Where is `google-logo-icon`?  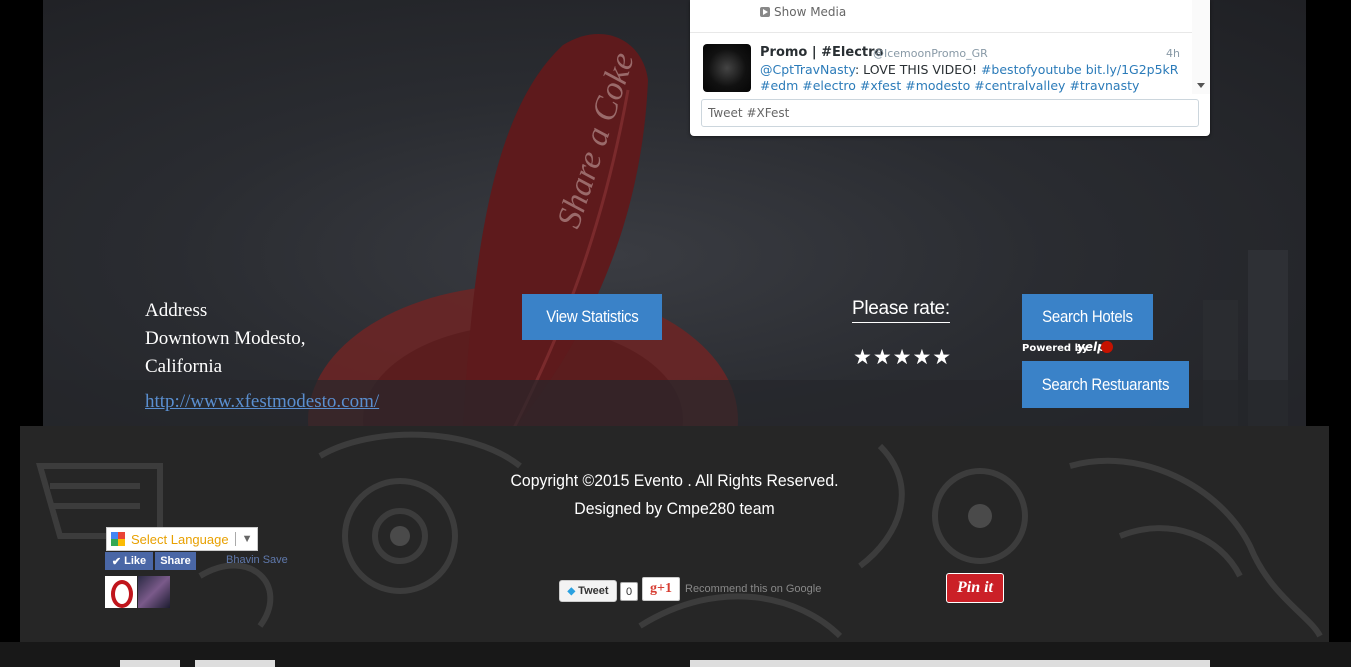 google-logo-icon is located at coordinates (118, 539).